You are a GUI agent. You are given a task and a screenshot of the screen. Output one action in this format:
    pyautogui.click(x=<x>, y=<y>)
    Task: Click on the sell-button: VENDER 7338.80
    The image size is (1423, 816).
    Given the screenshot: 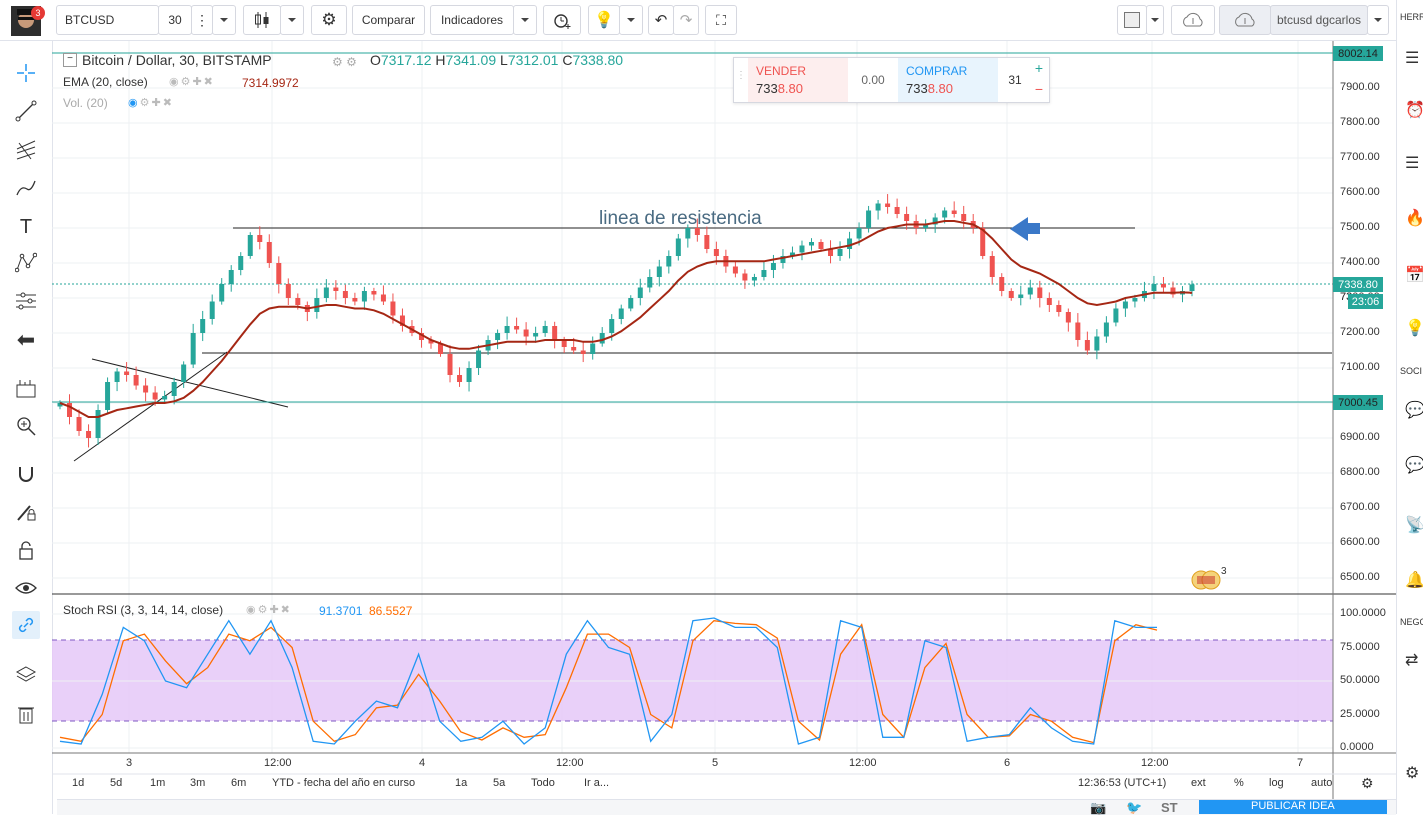 What is the action you would take?
    pyautogui.click(x=798, y=80)
    